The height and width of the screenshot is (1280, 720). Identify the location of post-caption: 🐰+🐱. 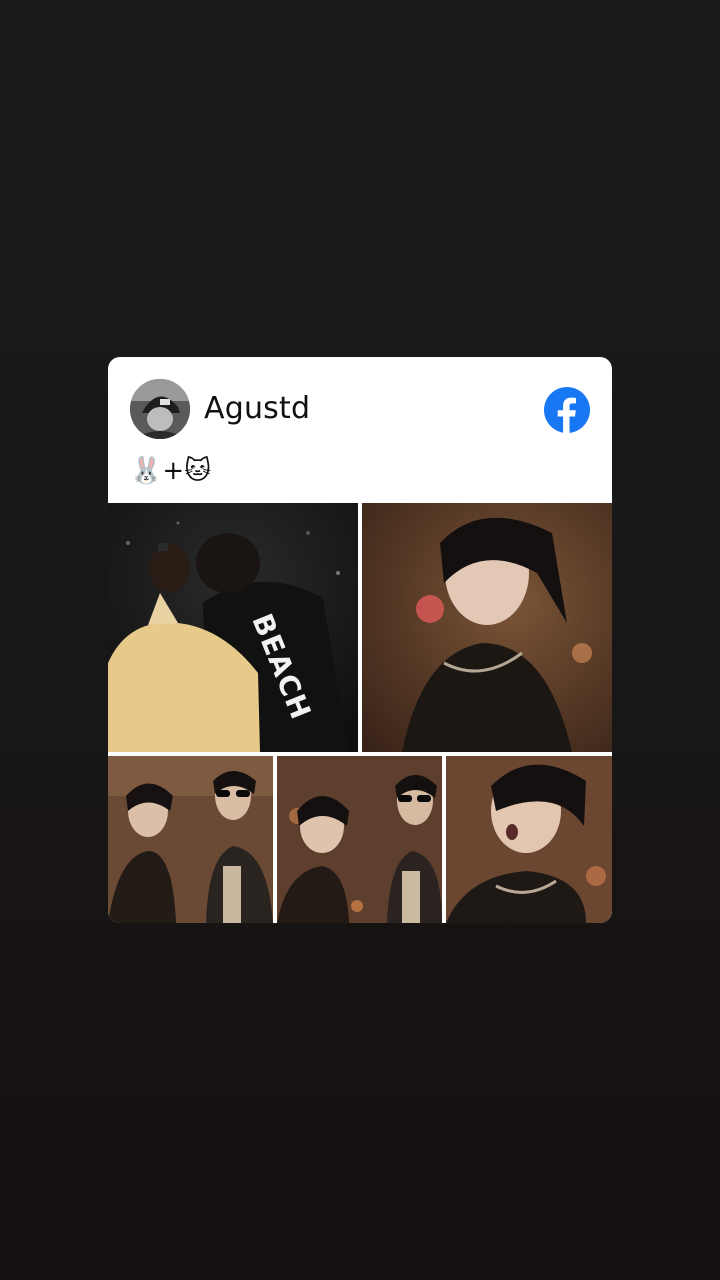
(171, 471).